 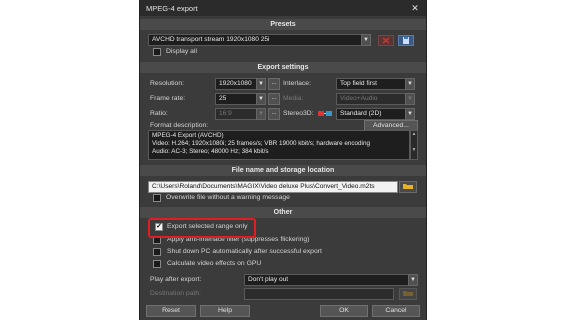 What do you see at coordinates (168, 98) in the screenshot?
I see `frame-rate-label: Frame rate:` at bounding box center [168, 98].